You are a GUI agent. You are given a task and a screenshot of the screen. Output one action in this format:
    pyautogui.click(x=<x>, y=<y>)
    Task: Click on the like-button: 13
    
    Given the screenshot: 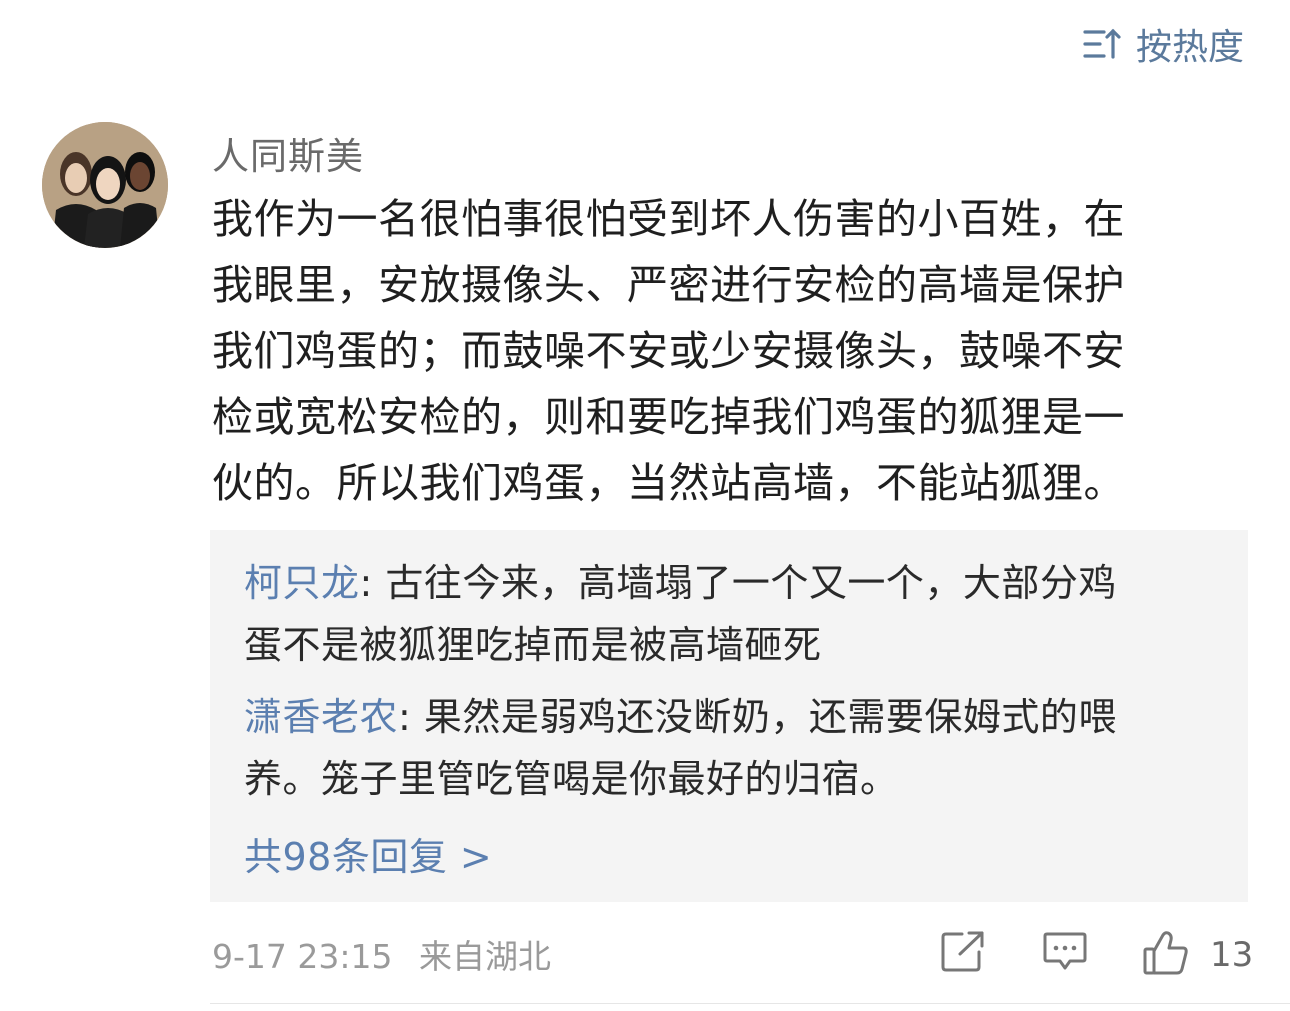 What is the action you would take?
    pyautogui.click(x=1197, y=955)
    